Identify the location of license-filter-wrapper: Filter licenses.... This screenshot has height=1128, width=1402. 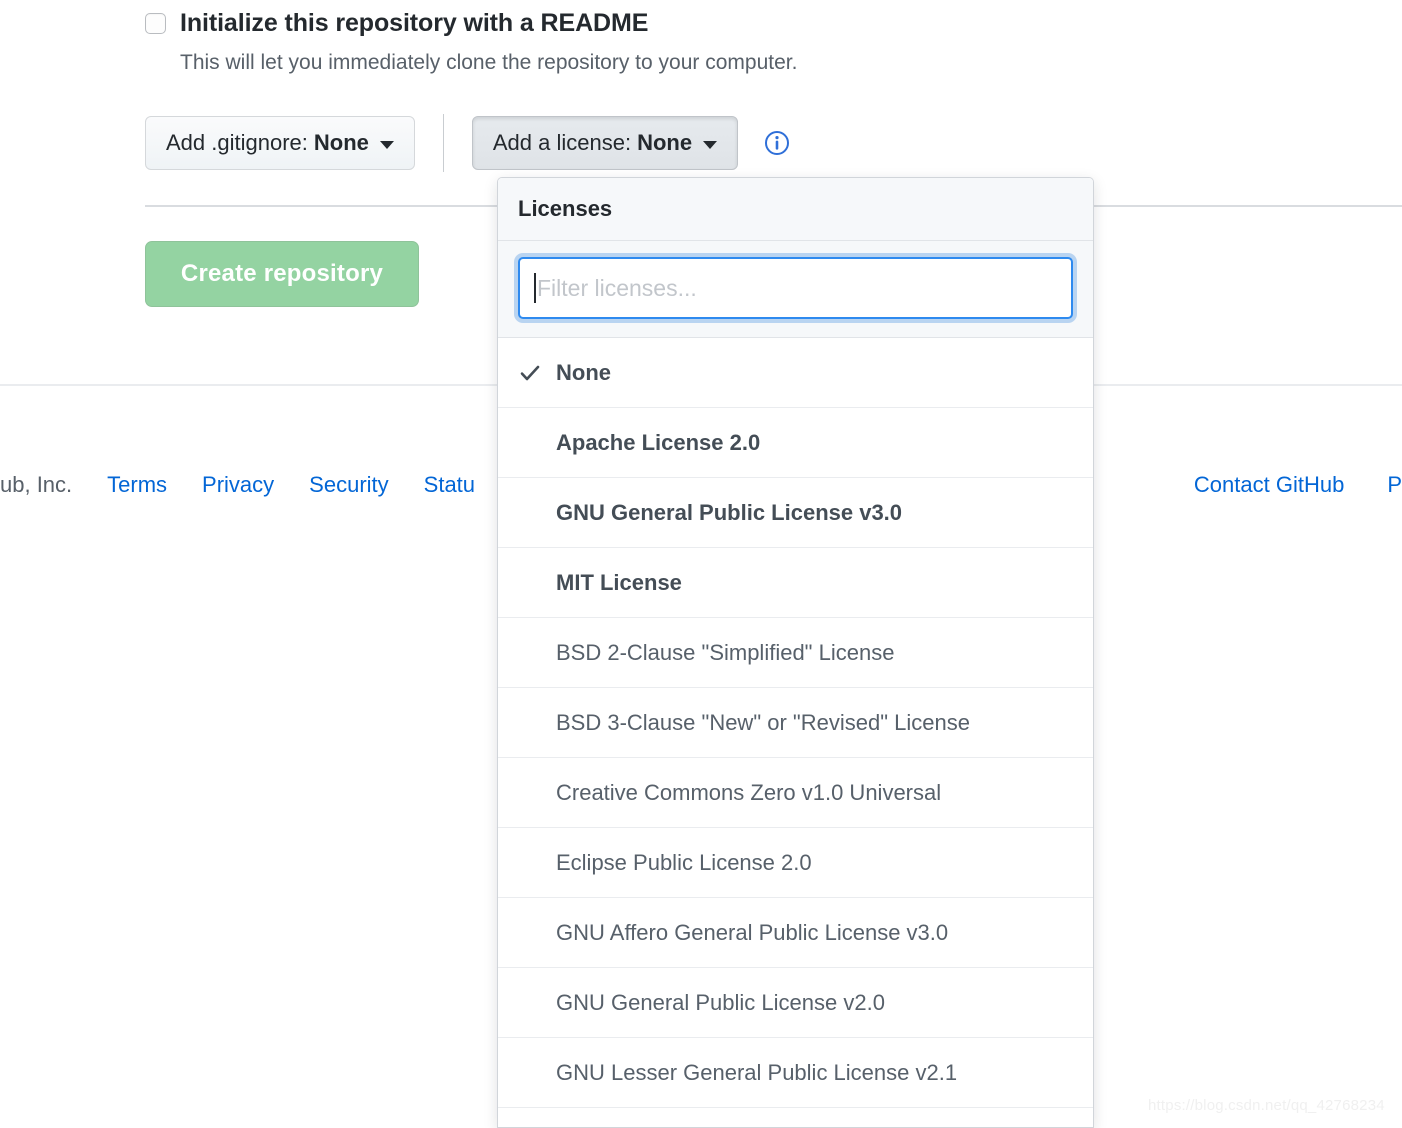
(795, 289).